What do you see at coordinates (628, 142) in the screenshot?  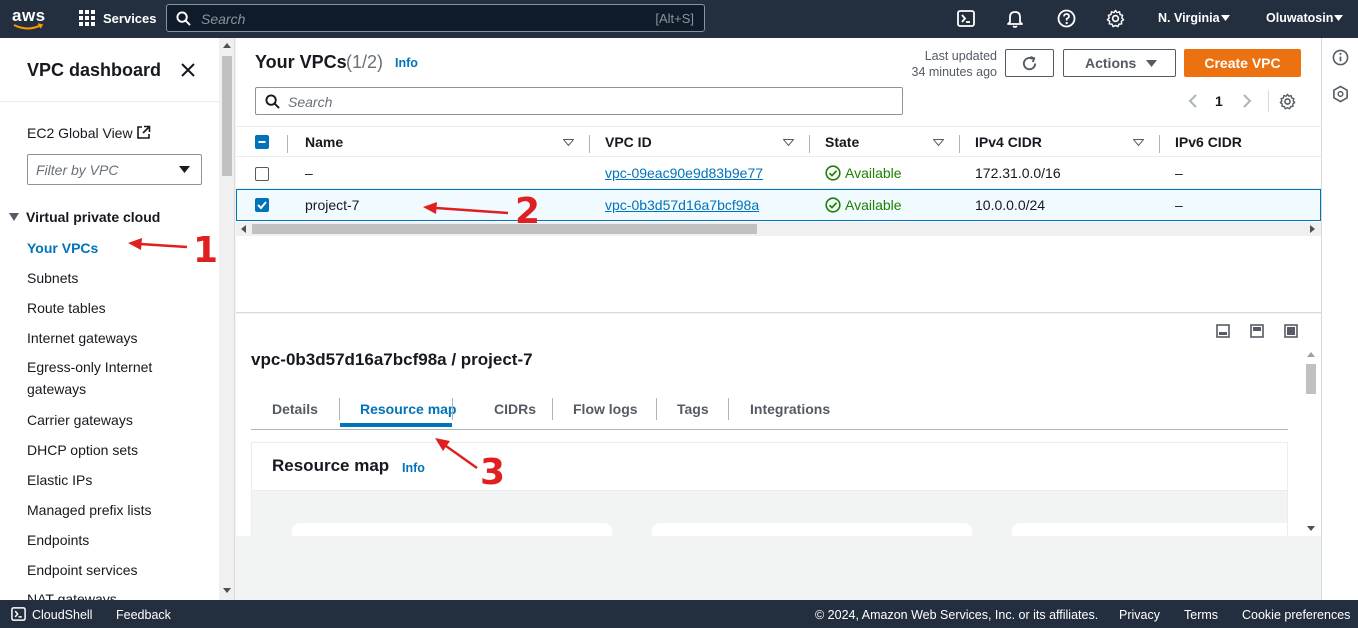 I see `column-header-vpc-id: VPC ID` at bounding box center [628, 142].